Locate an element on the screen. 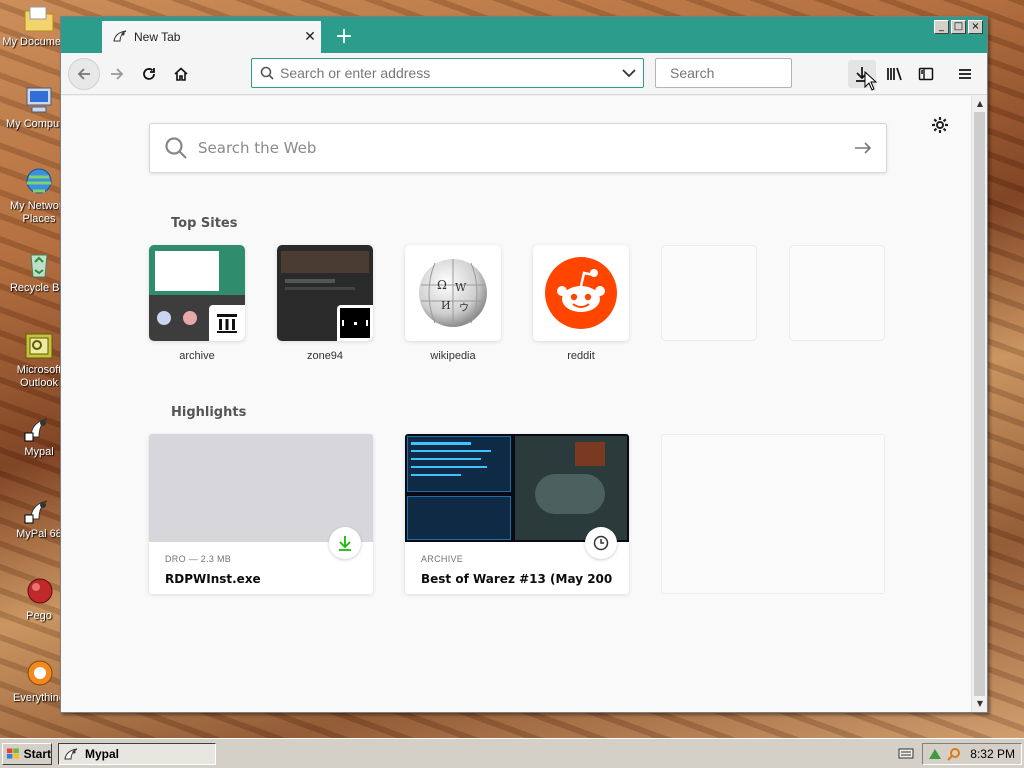  keyboard-icon is located at coordinates (906, 754).